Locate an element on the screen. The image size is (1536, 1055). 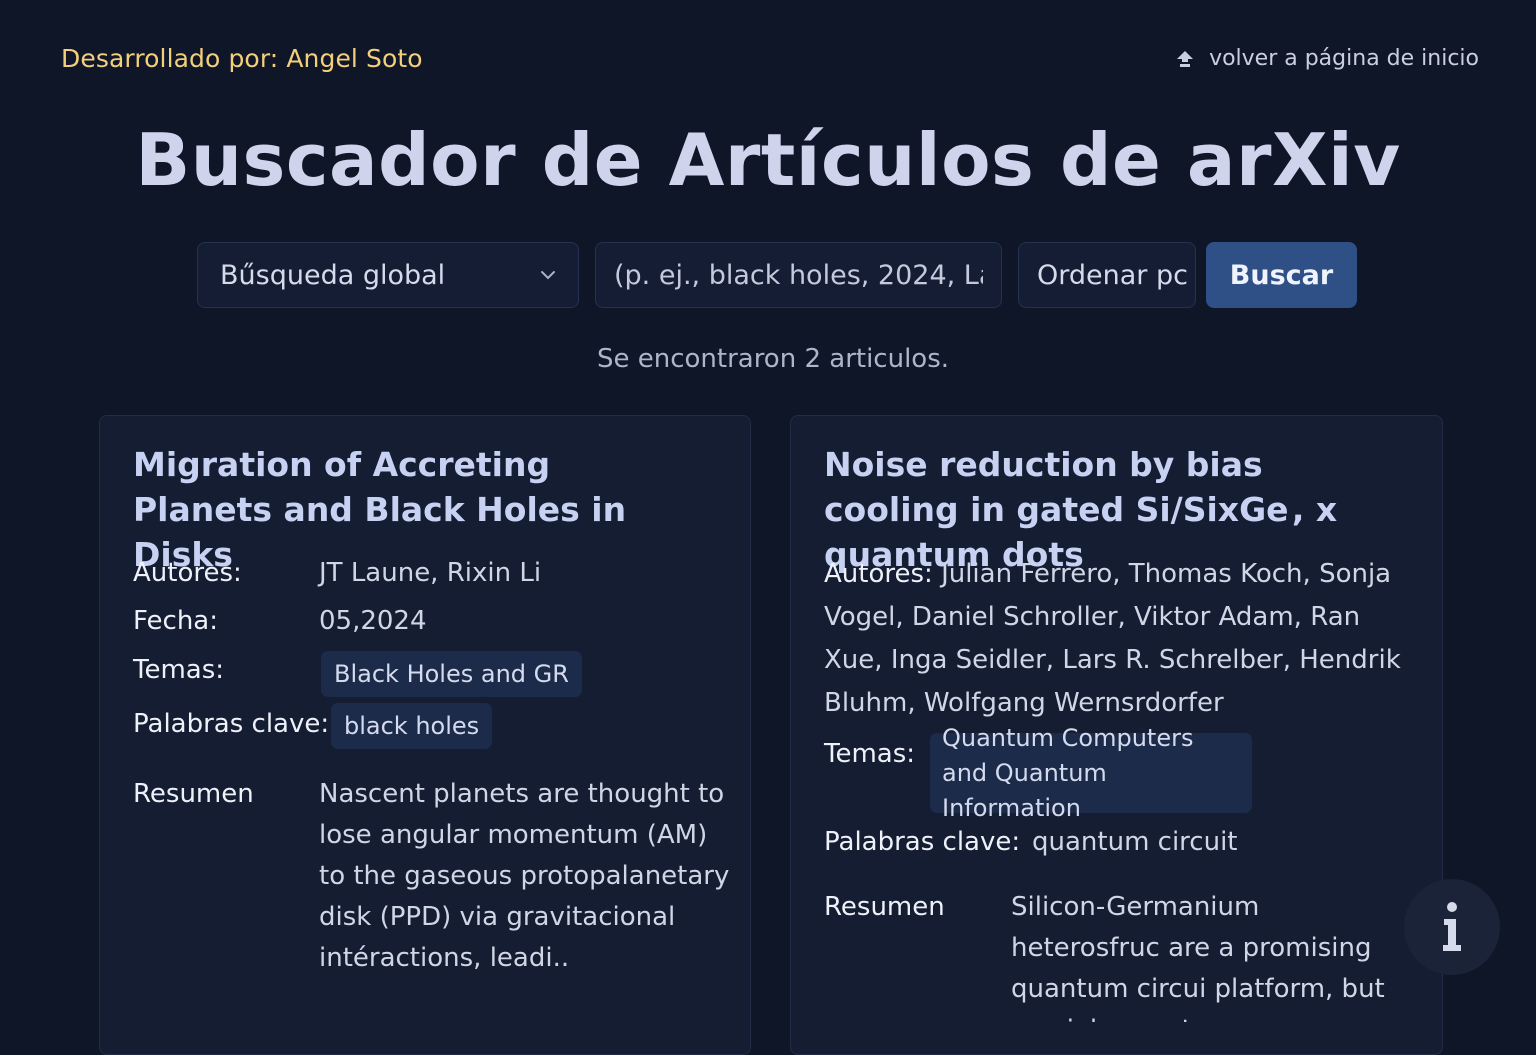
chevron-down-icon is located at coordinates (548, 275).